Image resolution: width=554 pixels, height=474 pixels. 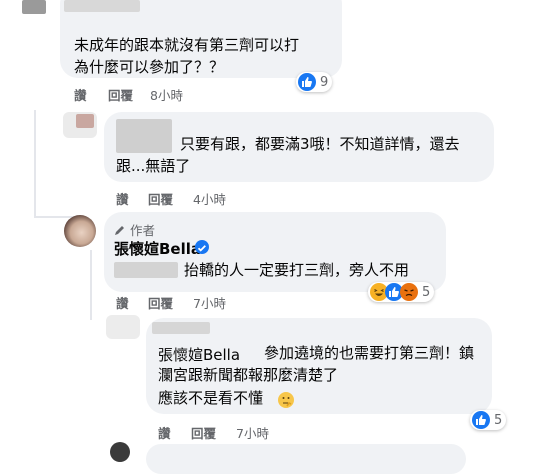 I want to click on thinking-emoji-icon, so click(x=286, y=400).